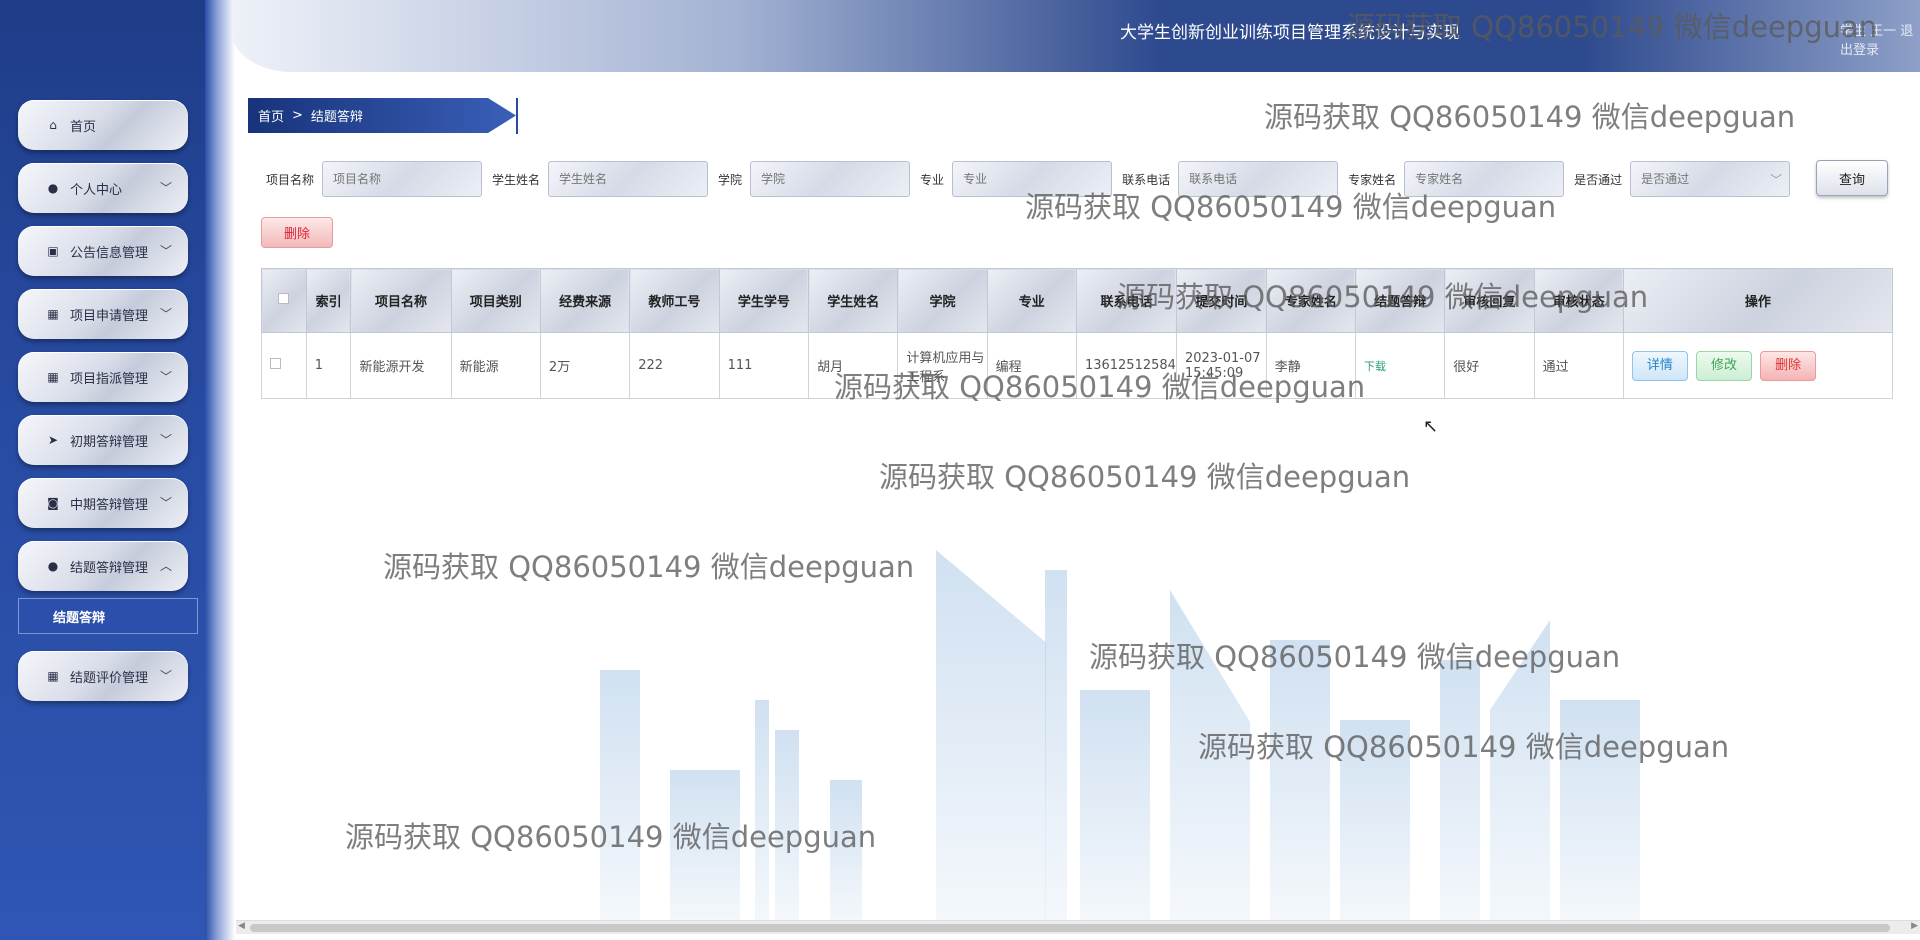  What do you see at coordinates (336, 117) in the screenshot?
I see `breadcrumb-current: 结题答辩` at bounding box center [336, 117].